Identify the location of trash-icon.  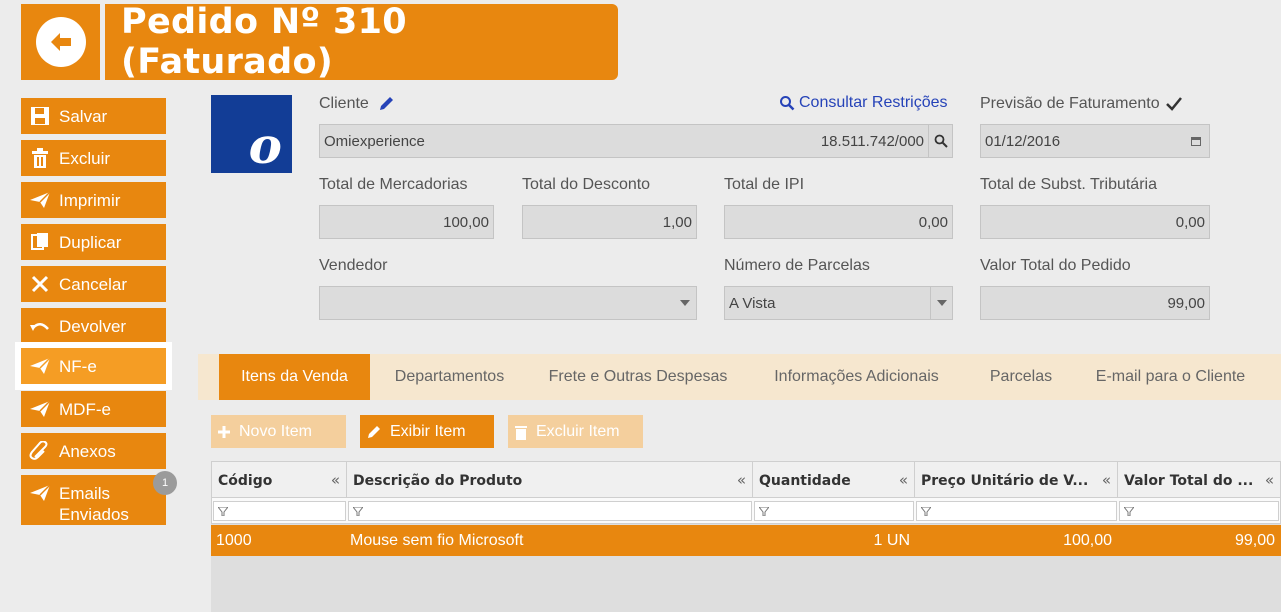
(40, 158).